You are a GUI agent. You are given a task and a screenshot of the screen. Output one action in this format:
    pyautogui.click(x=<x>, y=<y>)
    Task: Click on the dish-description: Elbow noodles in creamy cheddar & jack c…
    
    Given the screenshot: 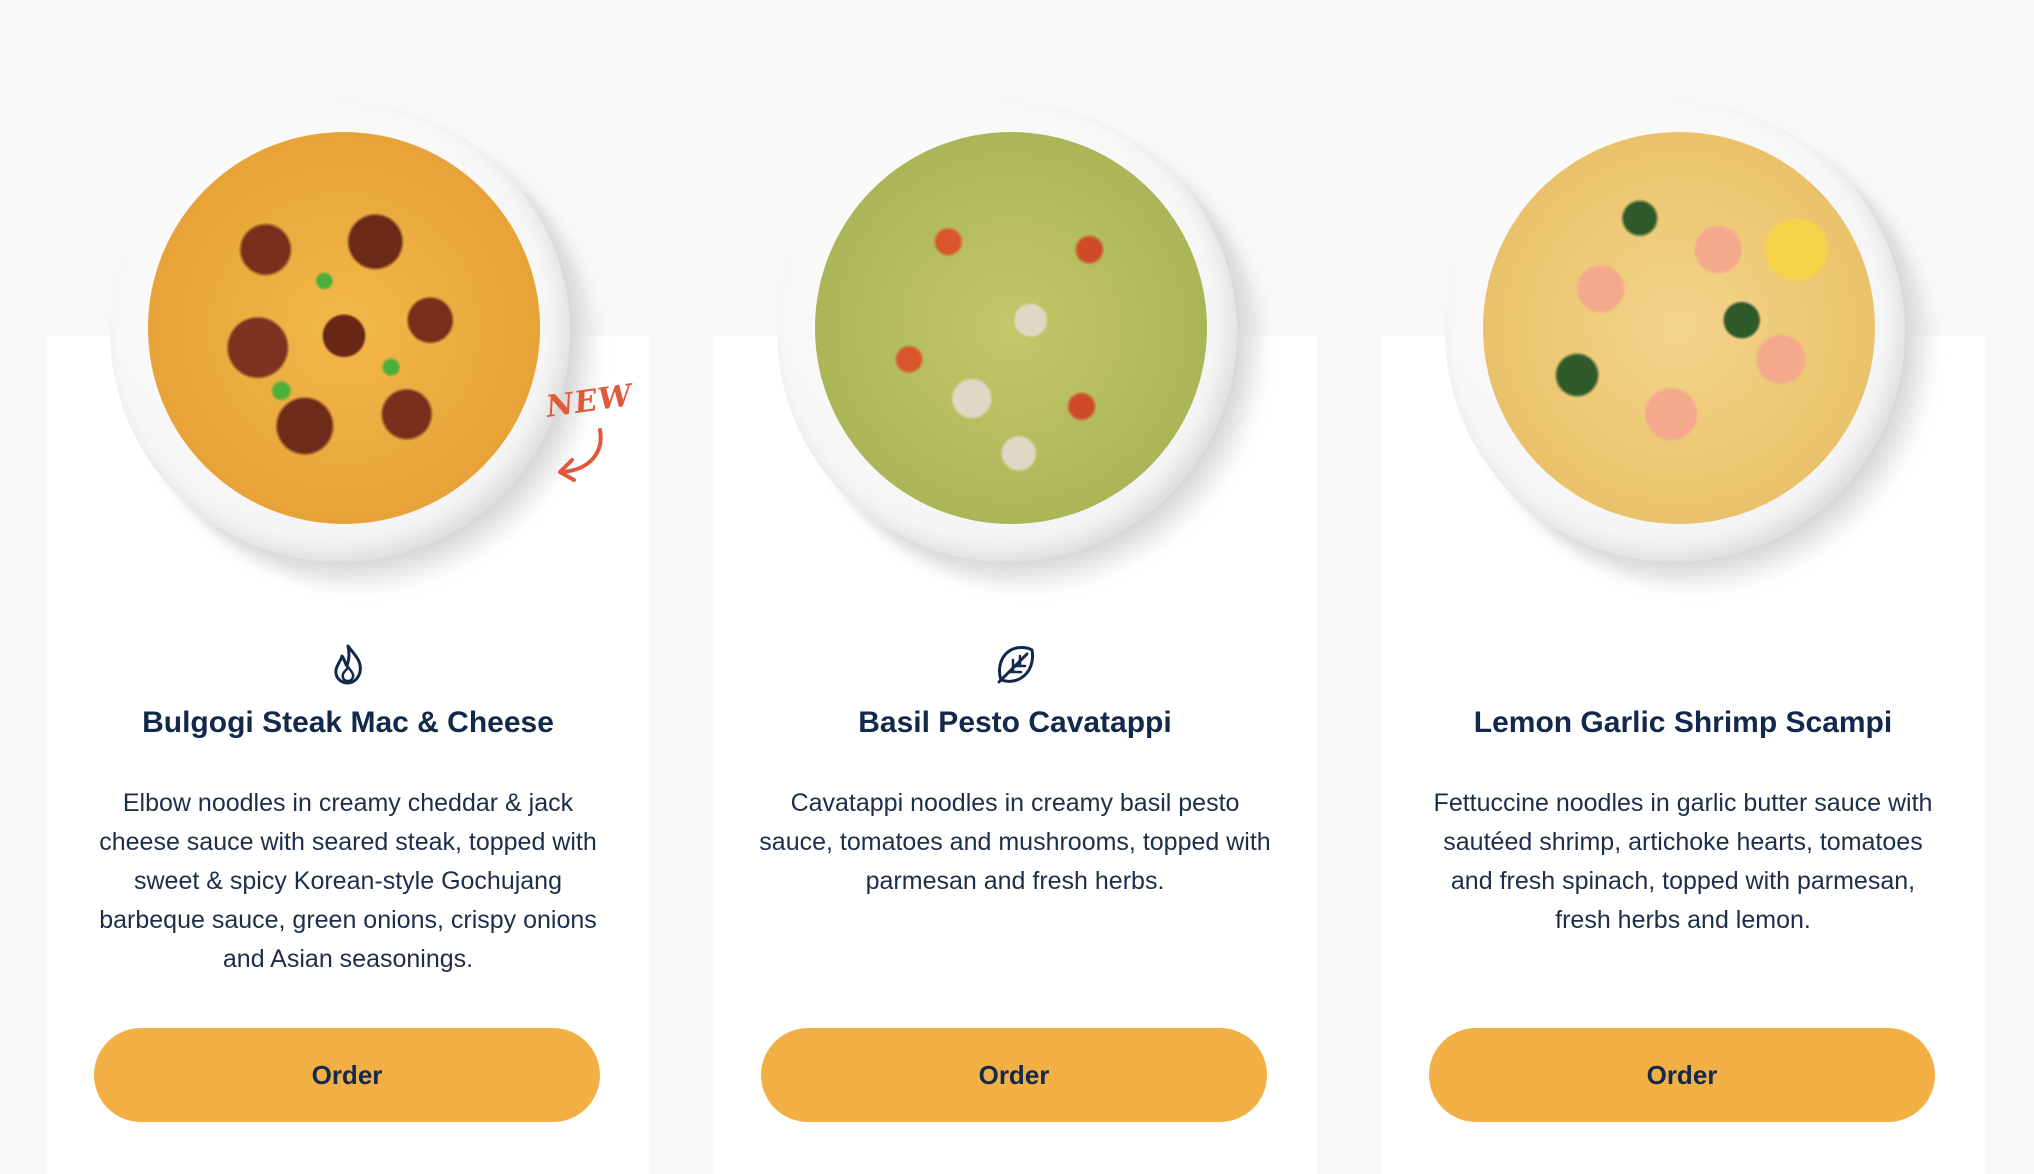 What is the action you would take?
    pyautogui.click(x=348, y=881)
    